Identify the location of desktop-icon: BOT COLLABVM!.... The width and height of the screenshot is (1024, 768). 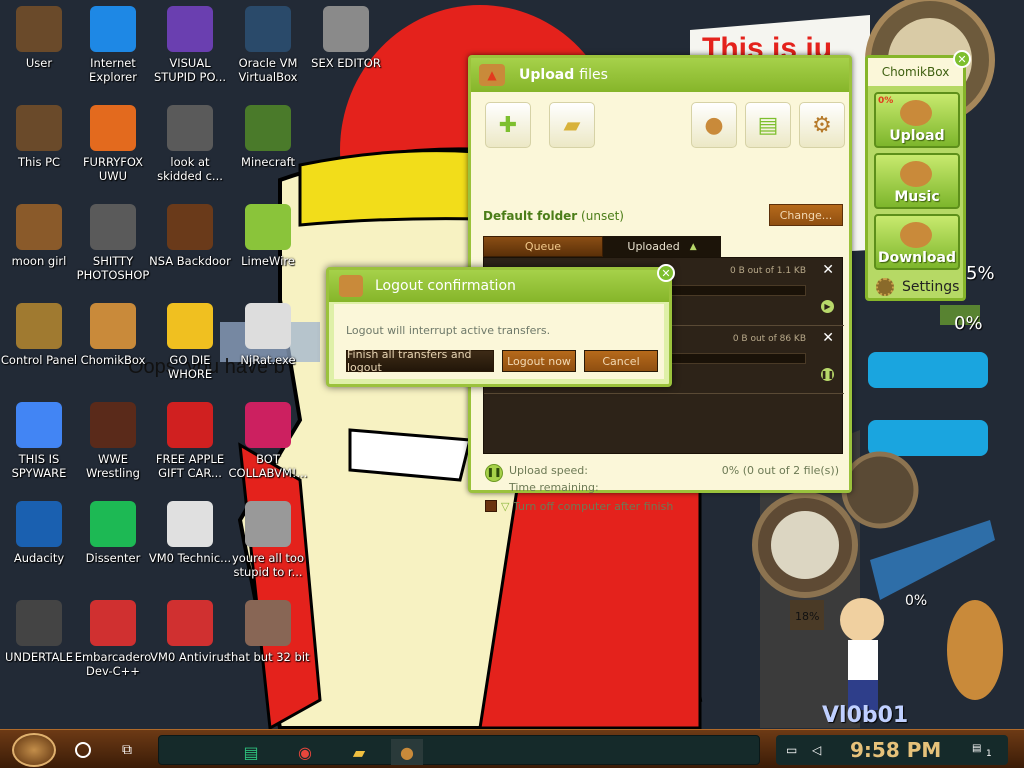
(268, 441).